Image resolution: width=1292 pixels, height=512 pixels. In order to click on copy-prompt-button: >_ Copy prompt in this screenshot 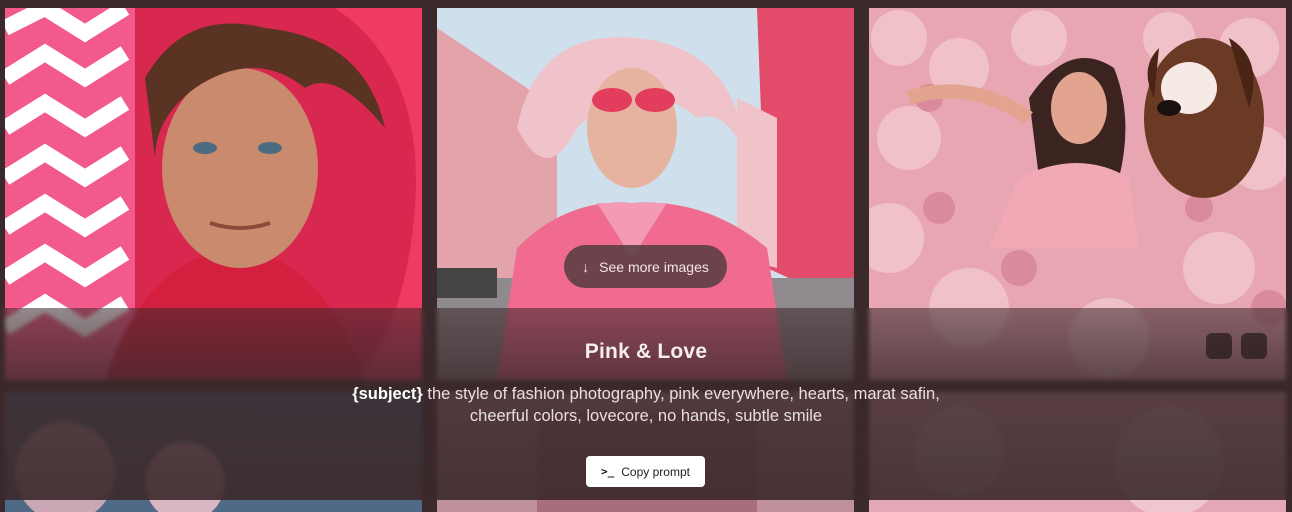, I will do `click(645, 471)`.